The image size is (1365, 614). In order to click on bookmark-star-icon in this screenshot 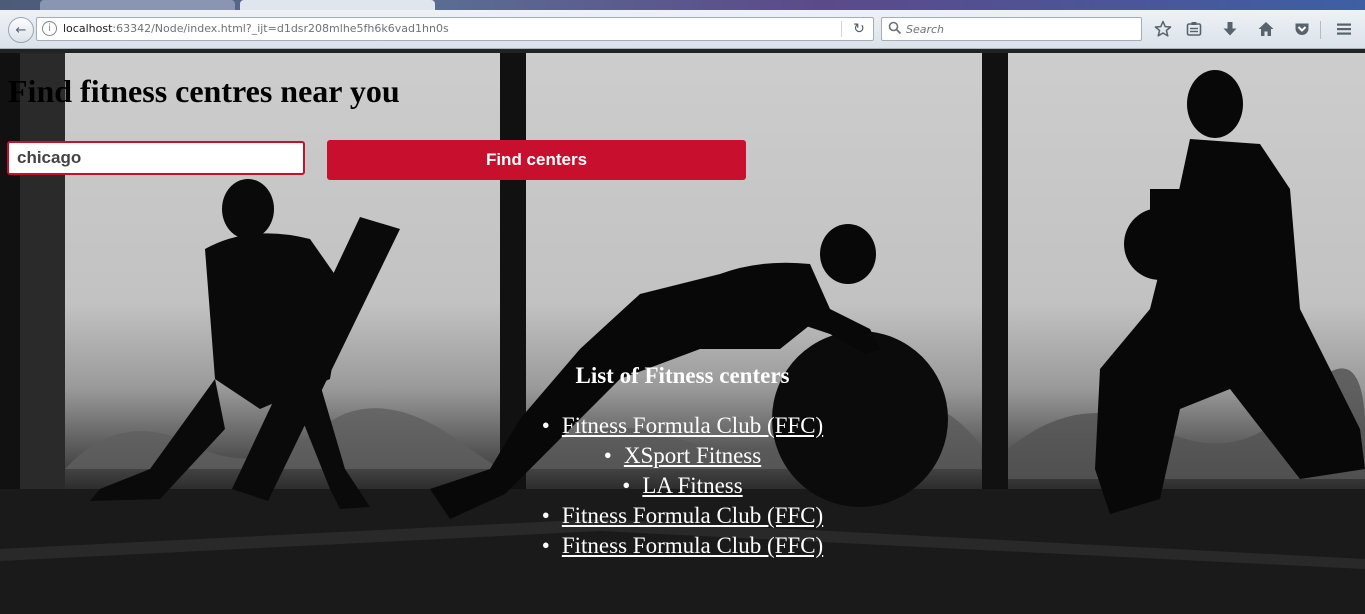, I will do `click(1163, 29)`.